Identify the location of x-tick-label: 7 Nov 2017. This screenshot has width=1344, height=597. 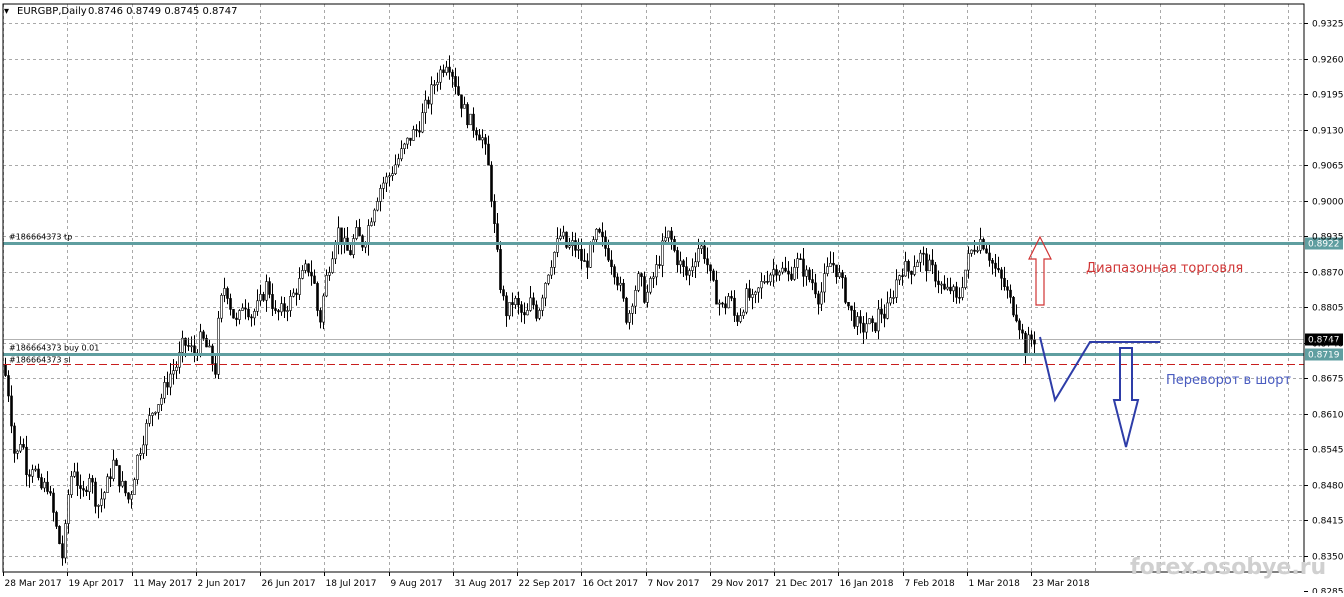
(674, 584).